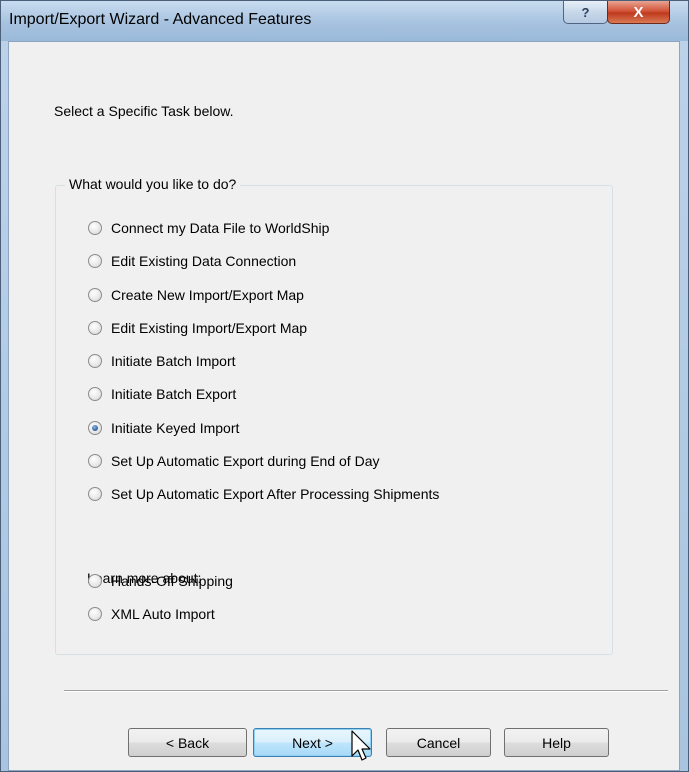  What do you see at coordinates (438, 742) in the screenshot?
I see `cancel-button: Cancel` at bounding box center [438, 742].